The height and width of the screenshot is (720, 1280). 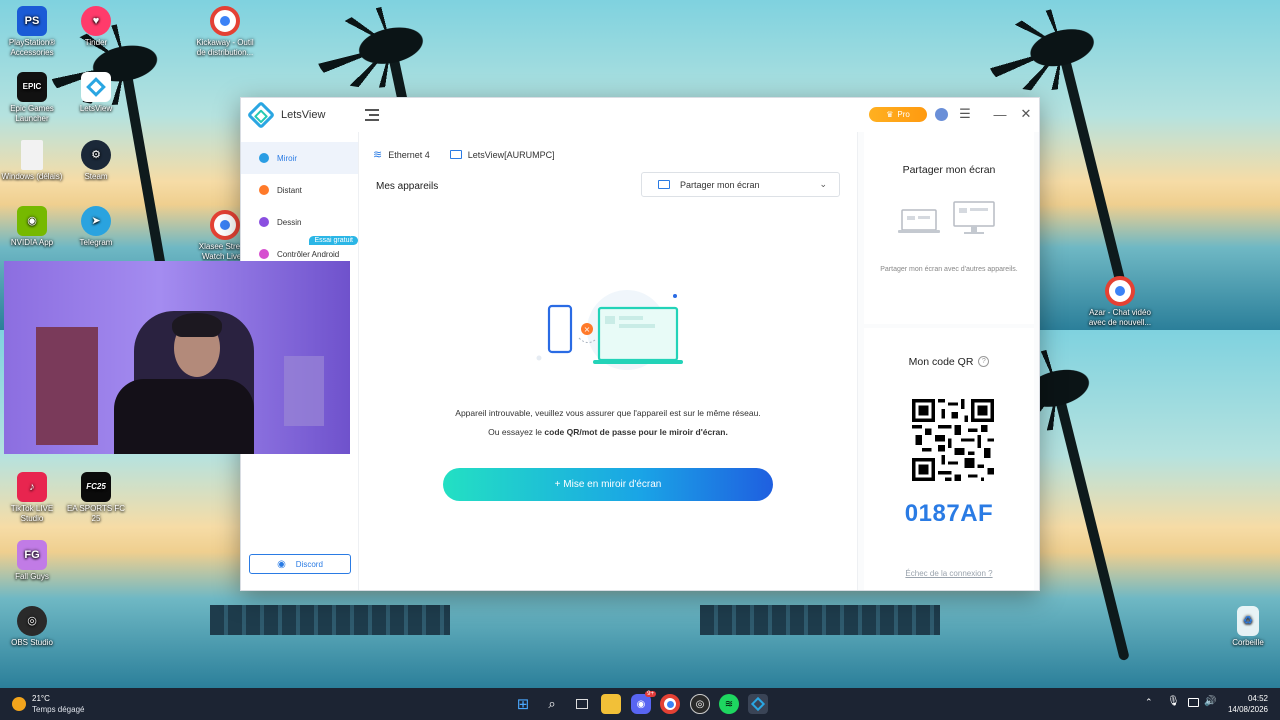 I want to click on file-icon, so click(x=32, y=155).